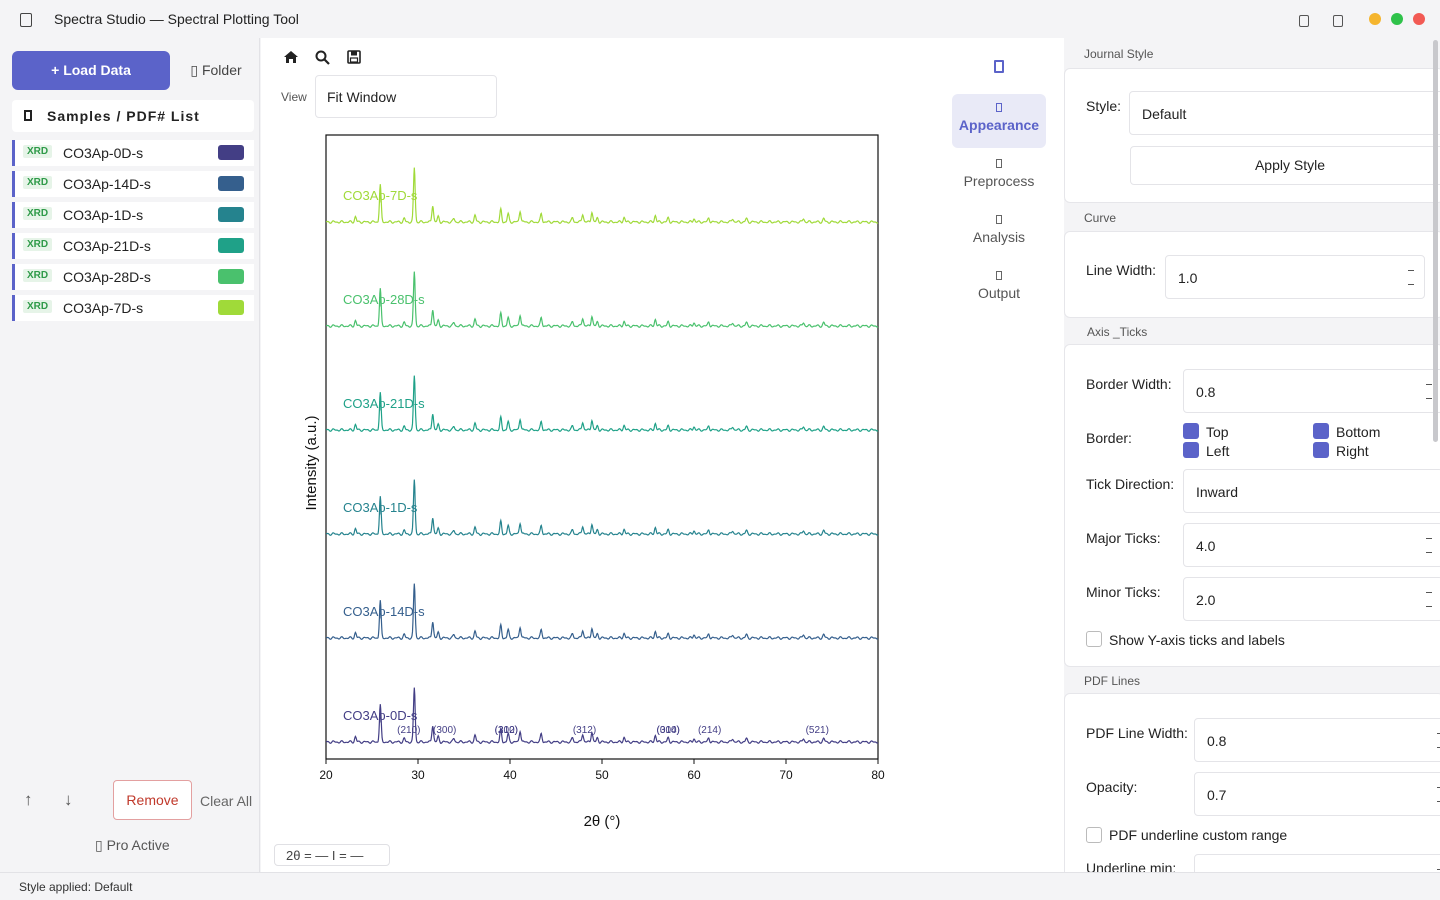 The width and height of the screenshot is (1440, 900). Describe the element at coordinates (1112, 681) in the screenshot. I see `pdf-lines-title: PDF Lines` at that location.